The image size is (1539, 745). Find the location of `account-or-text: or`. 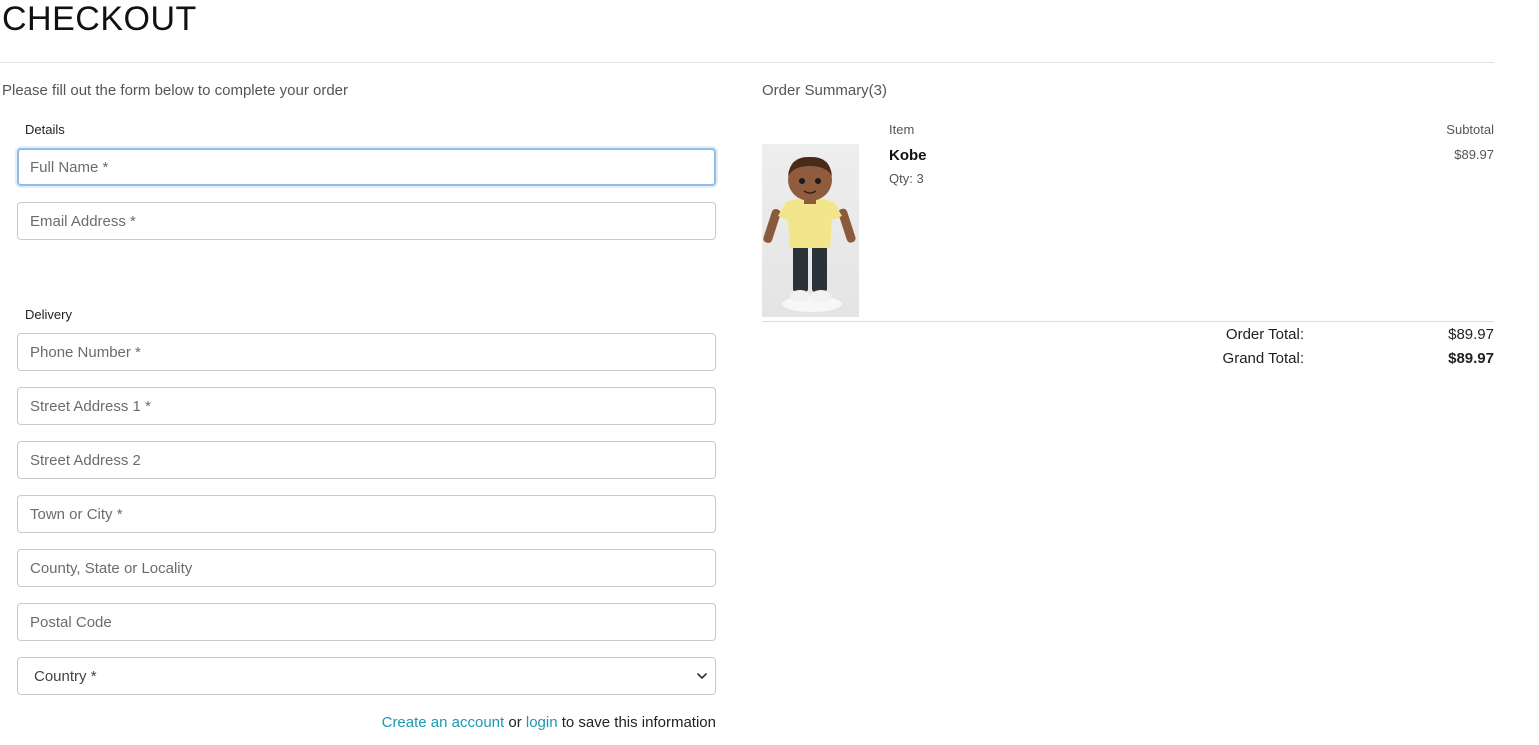

account-or-text: or is located at coordinates (515, 722).